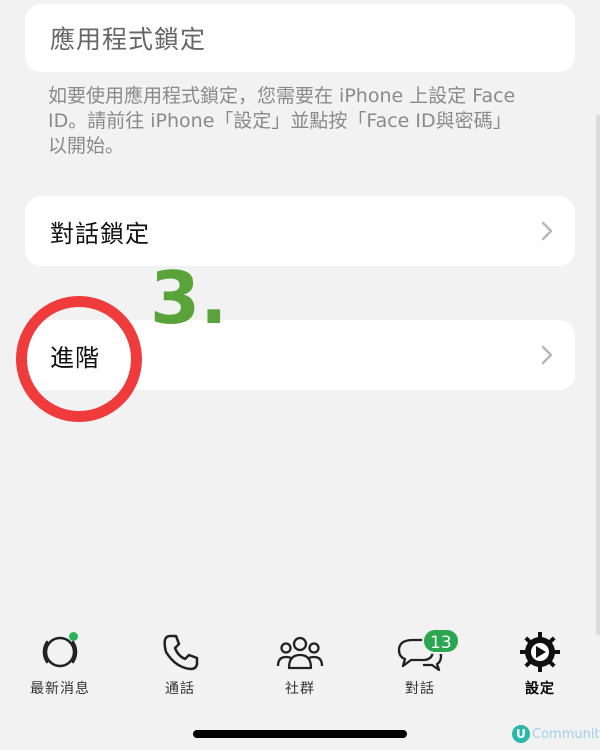  I want to click on phone-icon, so click(181, 652).